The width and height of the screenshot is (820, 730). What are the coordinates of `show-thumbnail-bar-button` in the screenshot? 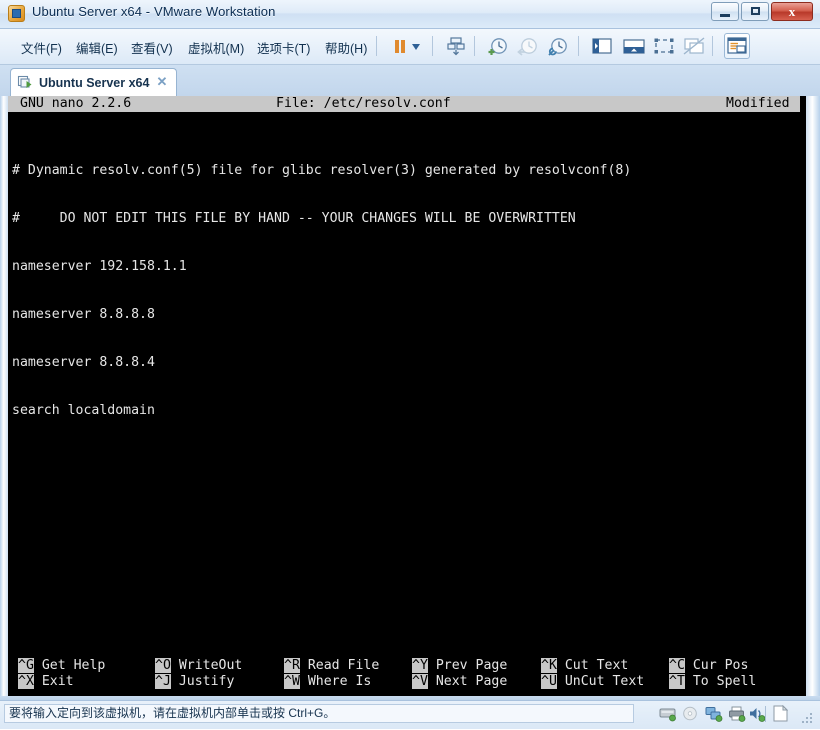 It's located at (634, 46).